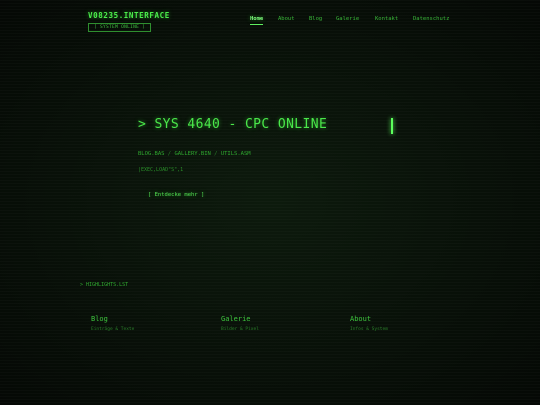  Describe the element at coordinates (315, 19) in the screenshot. I see `nav-blog: Blog` at that location.